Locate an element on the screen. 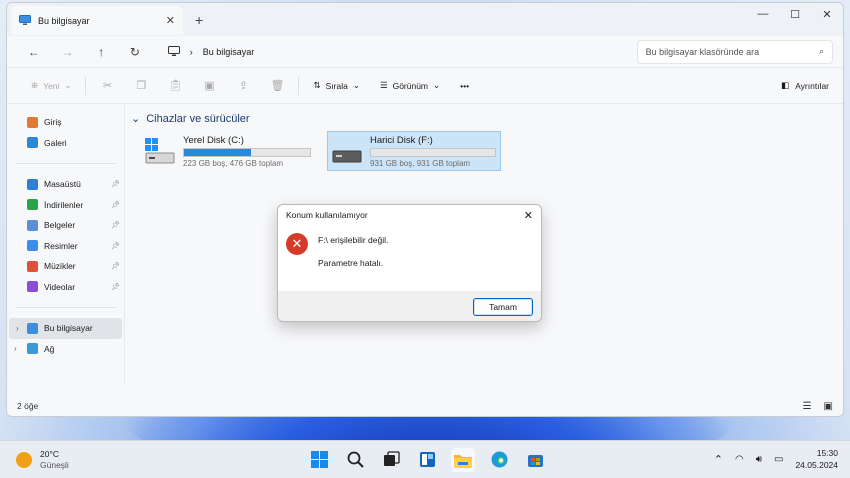 Image resolution: width=850 pixels, height=478 pixels. share-icon: ⇪ is located at coordinates (243, 85).